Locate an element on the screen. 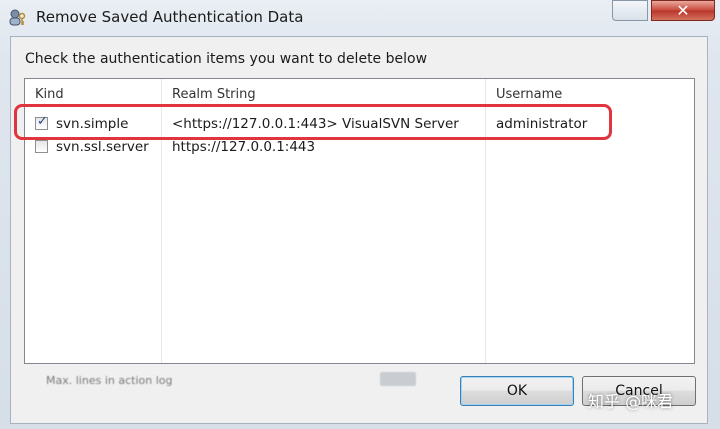 The image size is (720, 429). close-button: ✕ is located at coordinates (683, 10).